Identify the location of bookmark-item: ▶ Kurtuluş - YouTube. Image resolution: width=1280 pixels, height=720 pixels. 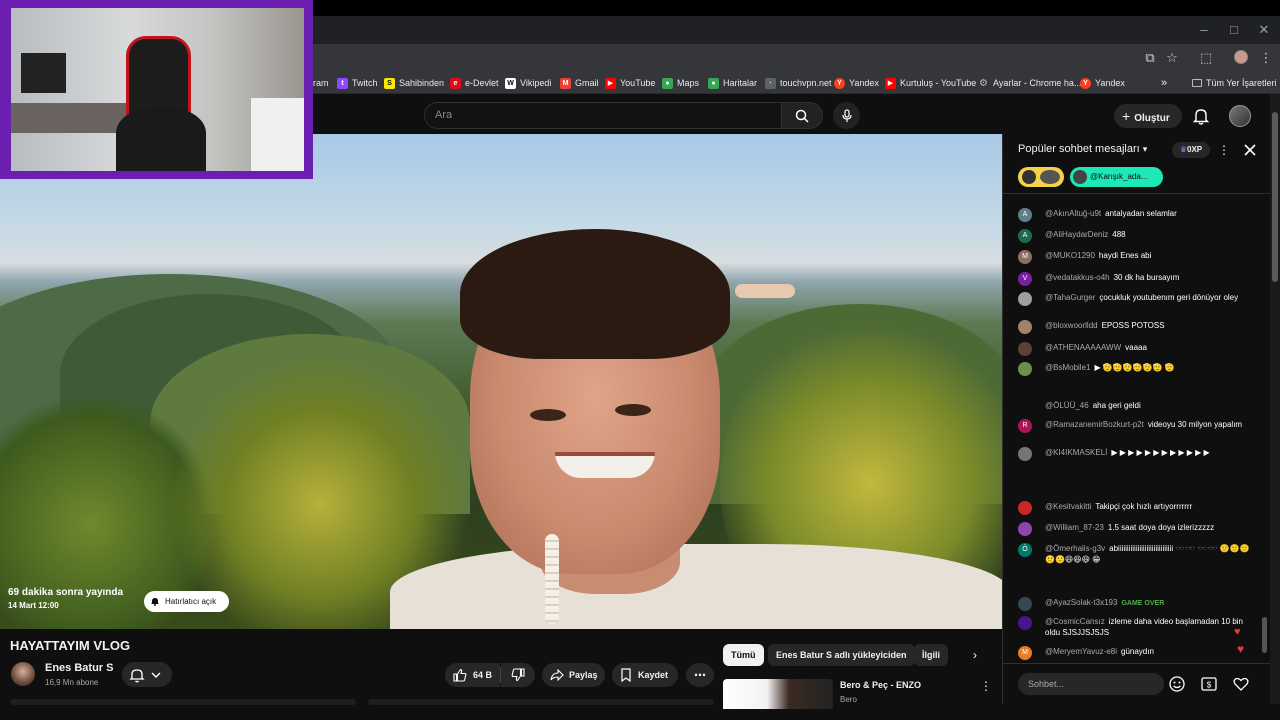
(930, 83).